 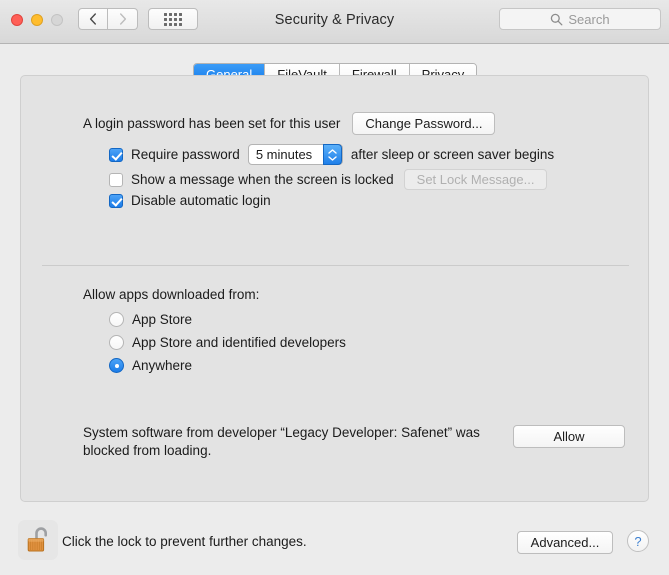 I want to click on require-password-interval-value: 5 minutes, so click(x=284, y=154).